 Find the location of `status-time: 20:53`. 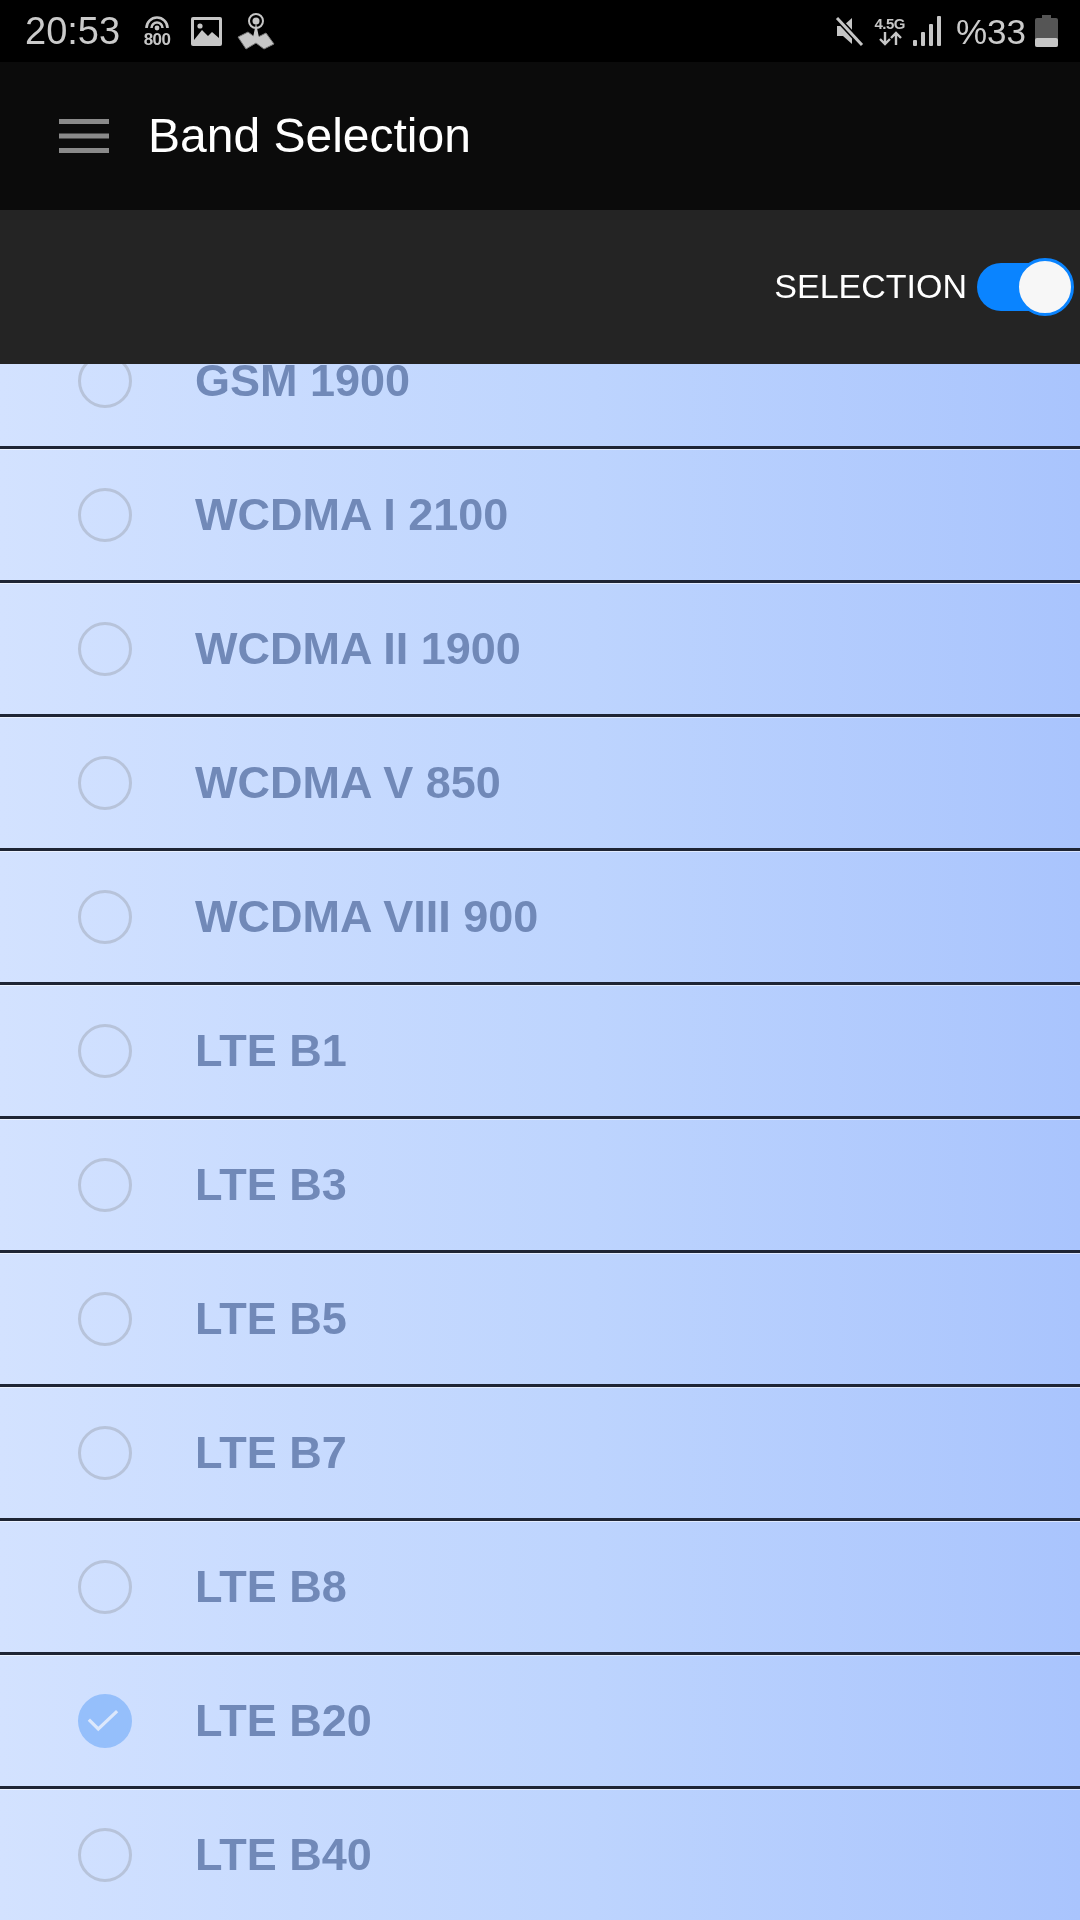

status-time: 20:53 is located at coordinates (73, 31).